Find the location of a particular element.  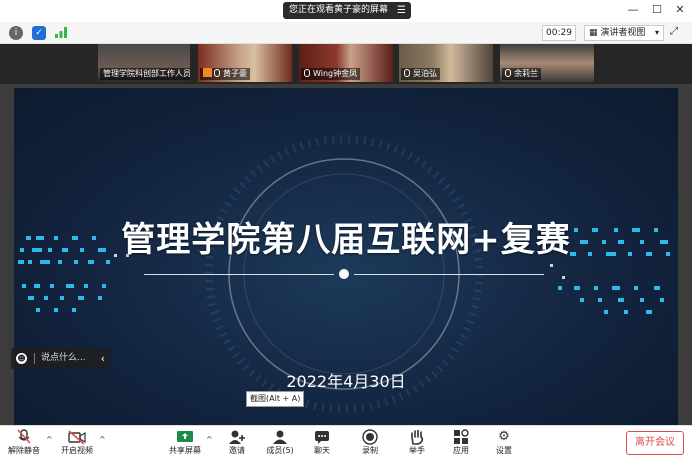

unmute-button: 解除静音 is located at coordinates (24, 445).